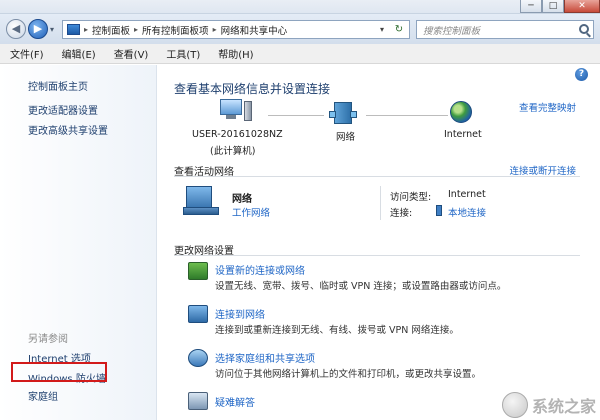 The image size is (600, 420). I want to click on task-homegroup-desc: 访问位于其他网络计算机上的文件和打印机，或更改共享设置。, so click(348, 374).